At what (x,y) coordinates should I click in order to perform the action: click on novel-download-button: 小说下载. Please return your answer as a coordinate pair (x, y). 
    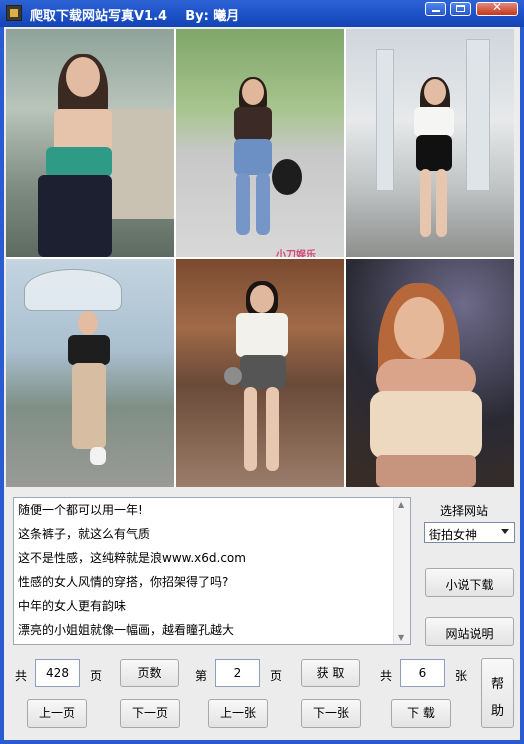
    Looking at the image, I should click on (469, 582).